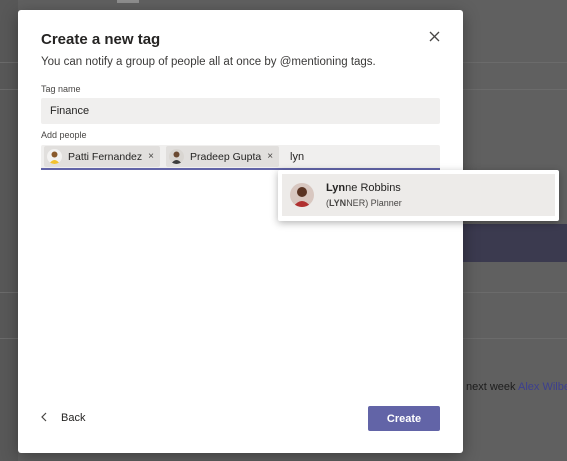  I want to click on background-tab-indicator, so click(128, 1).